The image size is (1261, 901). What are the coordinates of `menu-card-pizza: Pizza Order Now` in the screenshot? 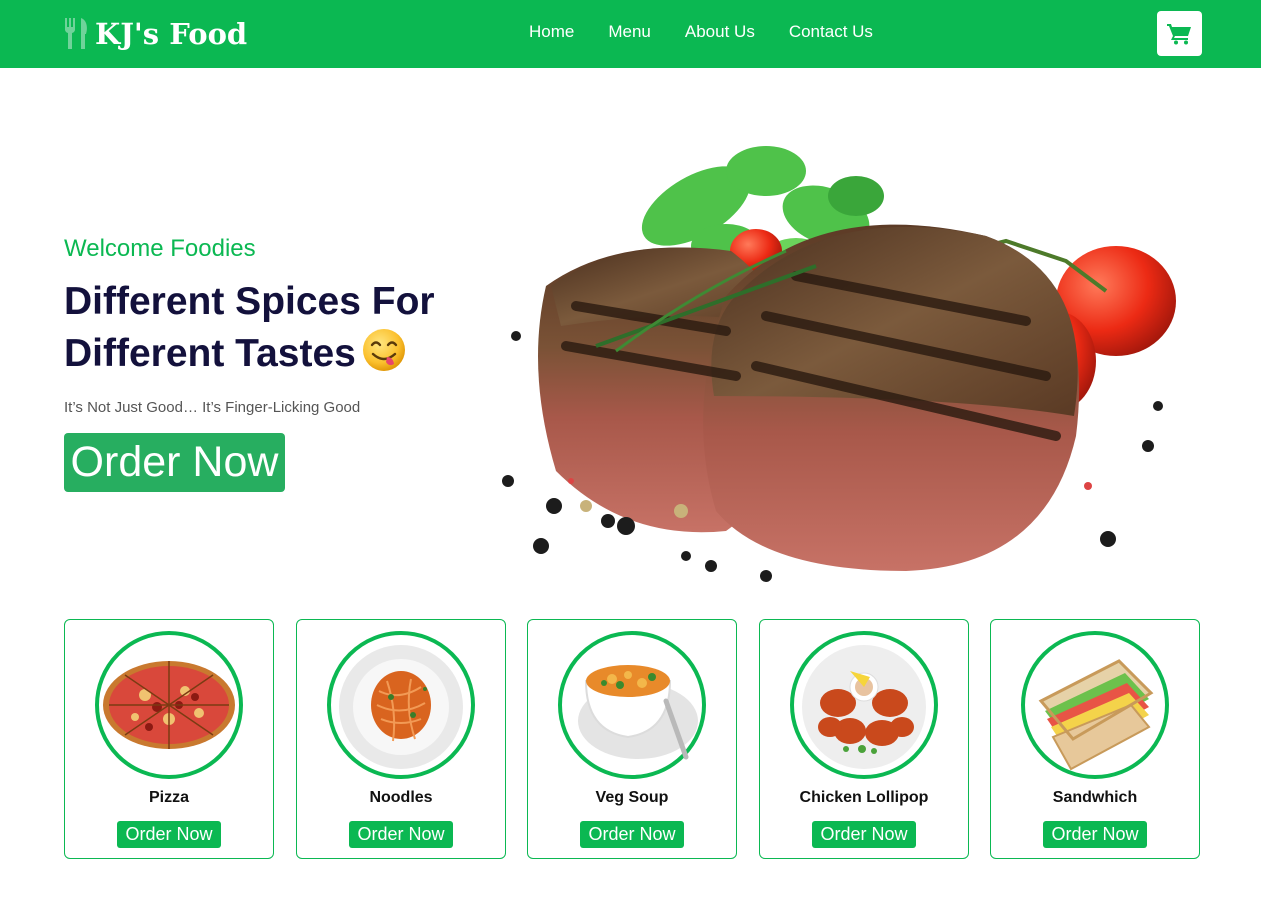 It's located at (169, 739).